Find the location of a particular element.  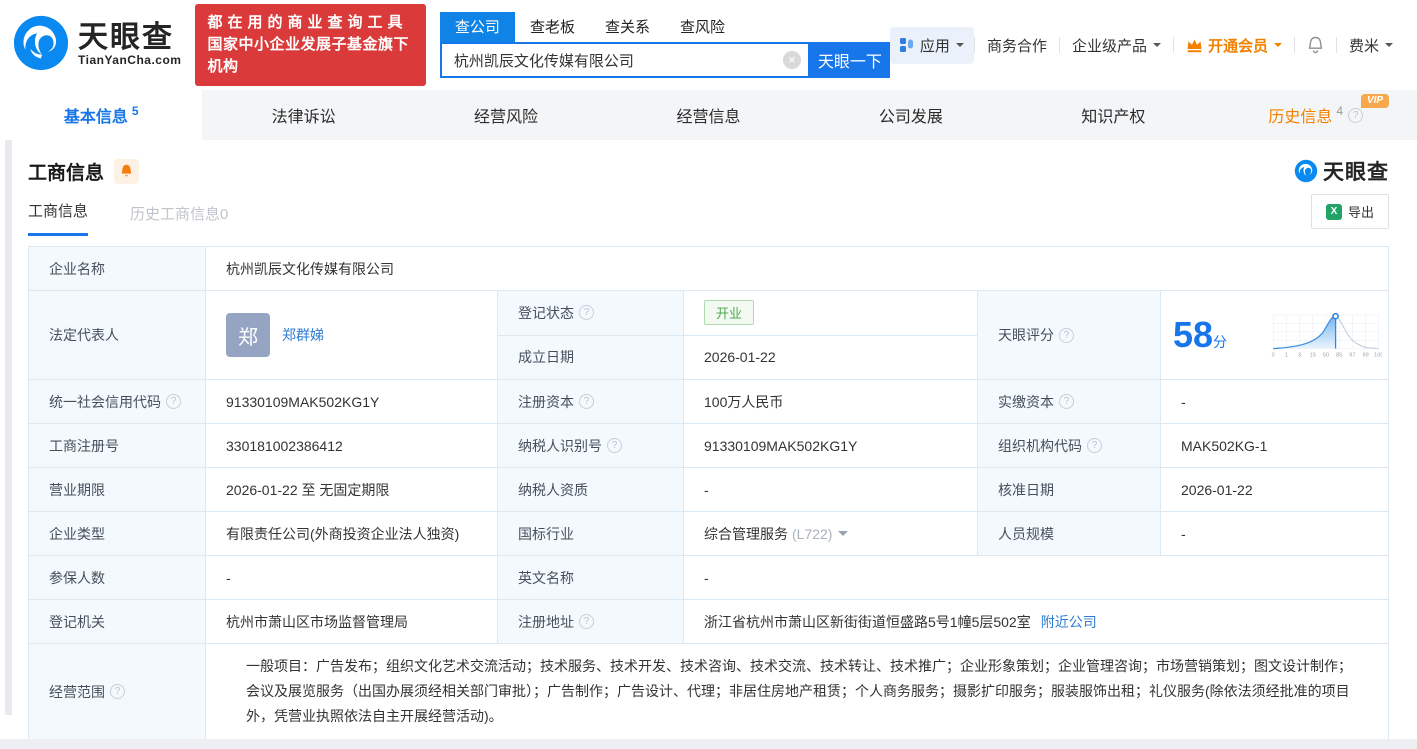

search-tab-risk: 查风险 is located at coordinates (702, 27).